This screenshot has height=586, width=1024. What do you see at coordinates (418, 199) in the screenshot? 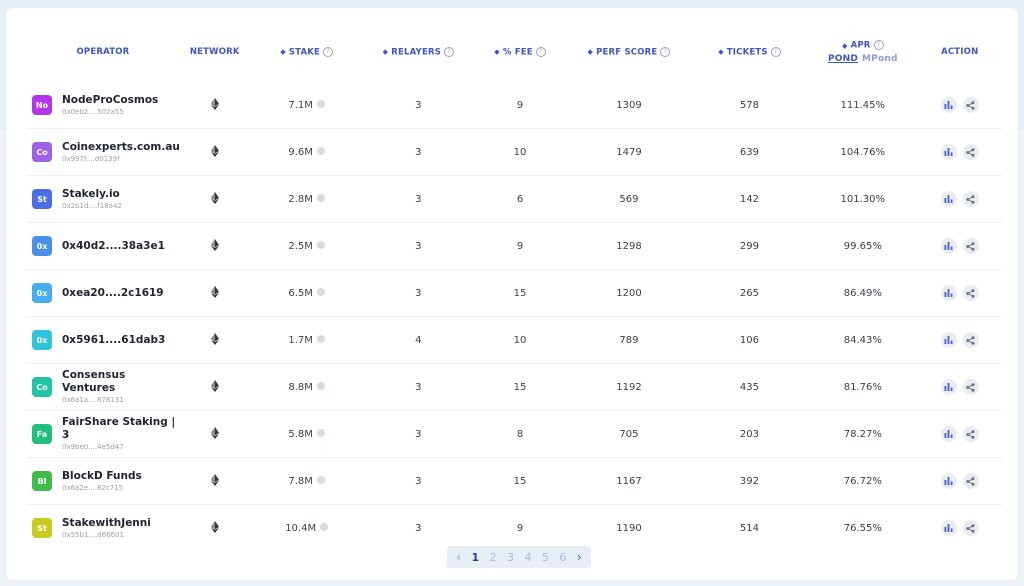
I see `cell-relayers: 3` at bounding box center [418, 199].